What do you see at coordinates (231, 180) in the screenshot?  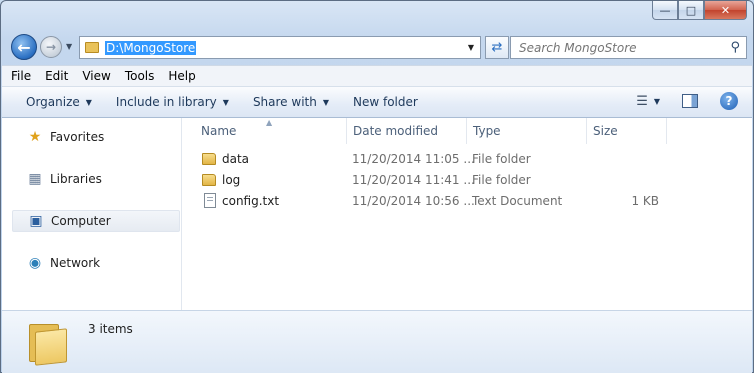 I see `file-name: log` at bounding box center [231, 180].